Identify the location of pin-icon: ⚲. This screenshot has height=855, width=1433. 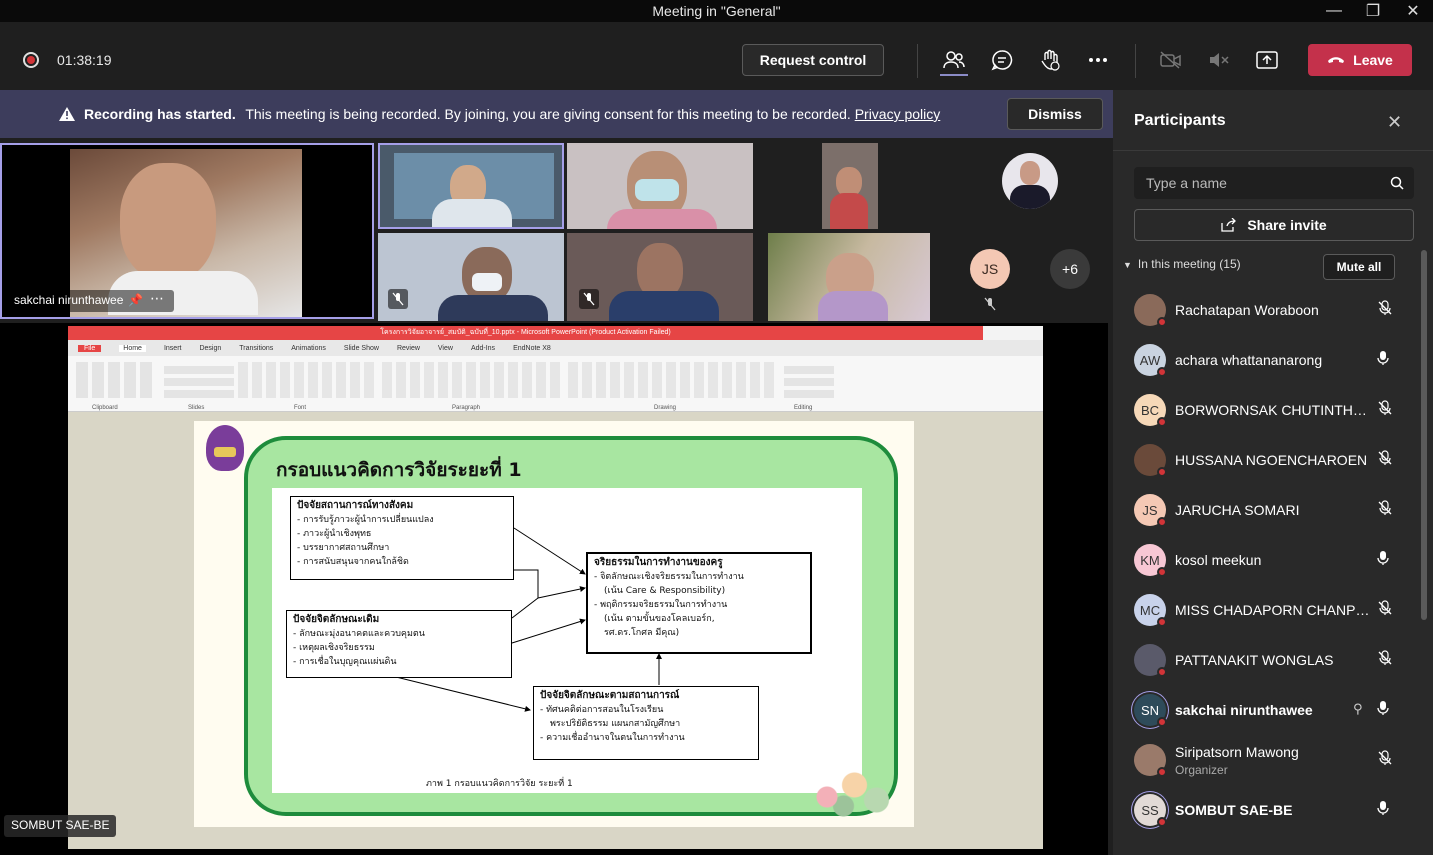
(1358, 709).